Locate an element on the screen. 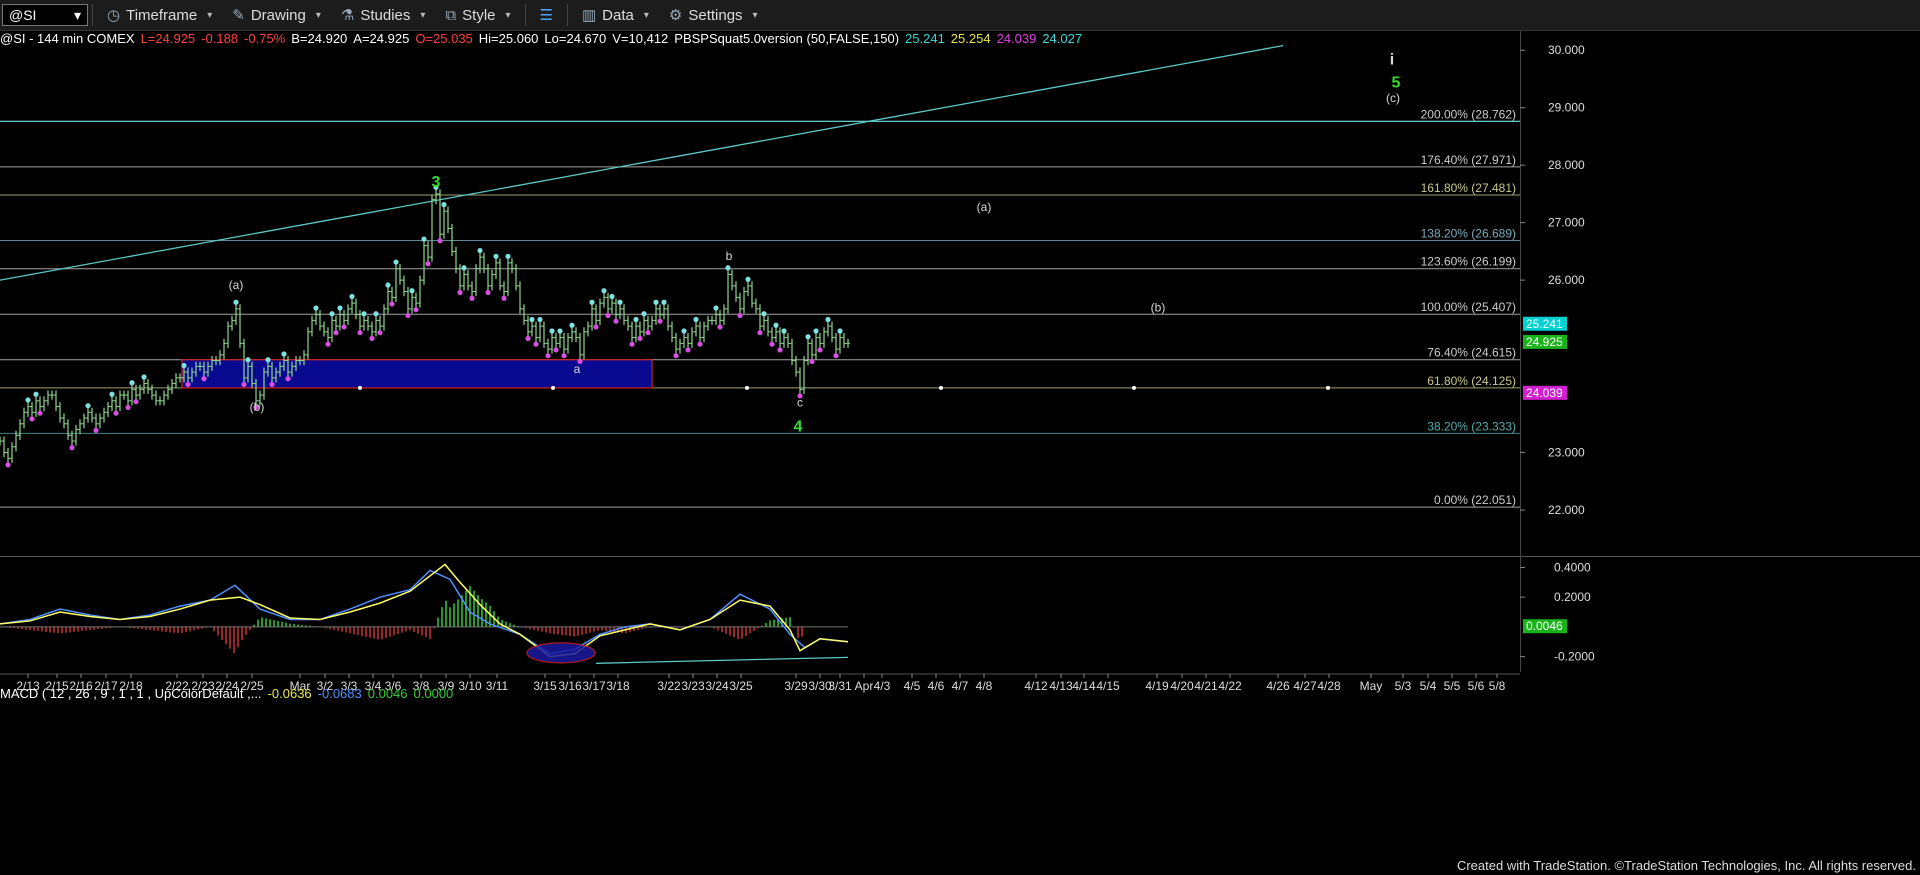  macd-hist-value: 0.0046 is located at coordinates (387, 693).